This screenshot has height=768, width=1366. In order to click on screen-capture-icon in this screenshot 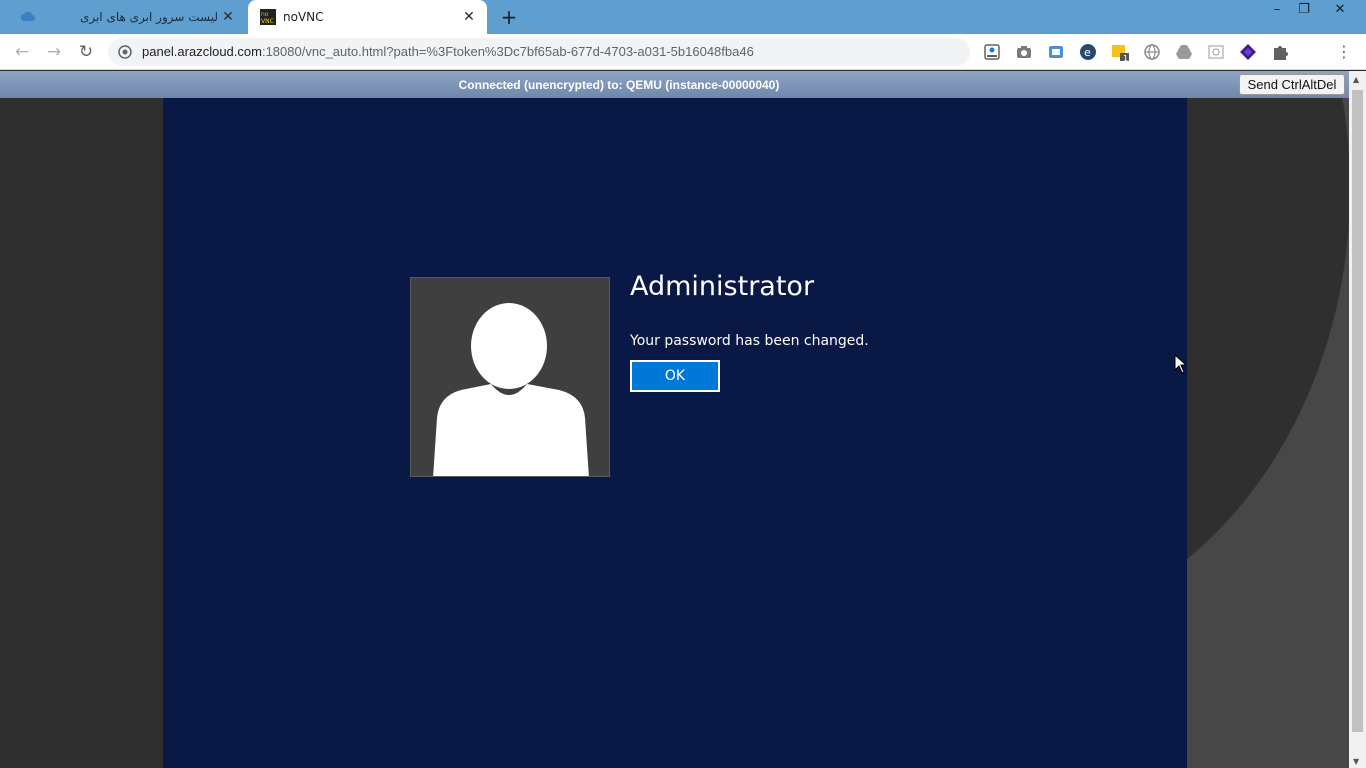, I will do `click(1056, 52)`.